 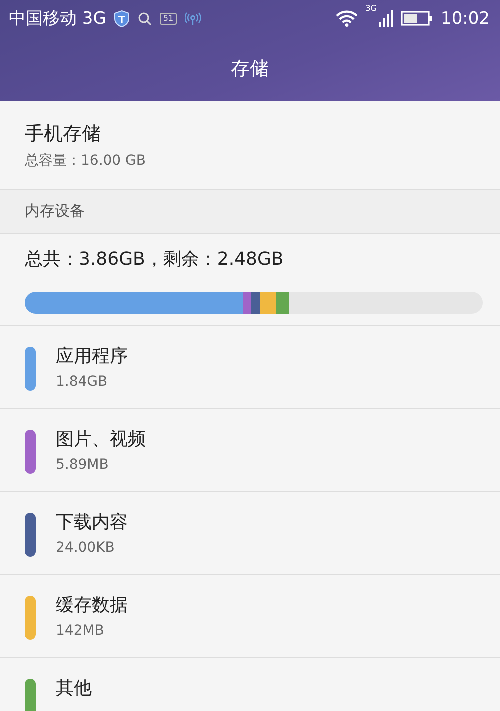 What do you see at coordinates (347, 18) in the screenshot?
I see `wifi-icon` at bounding box center [347, 18].